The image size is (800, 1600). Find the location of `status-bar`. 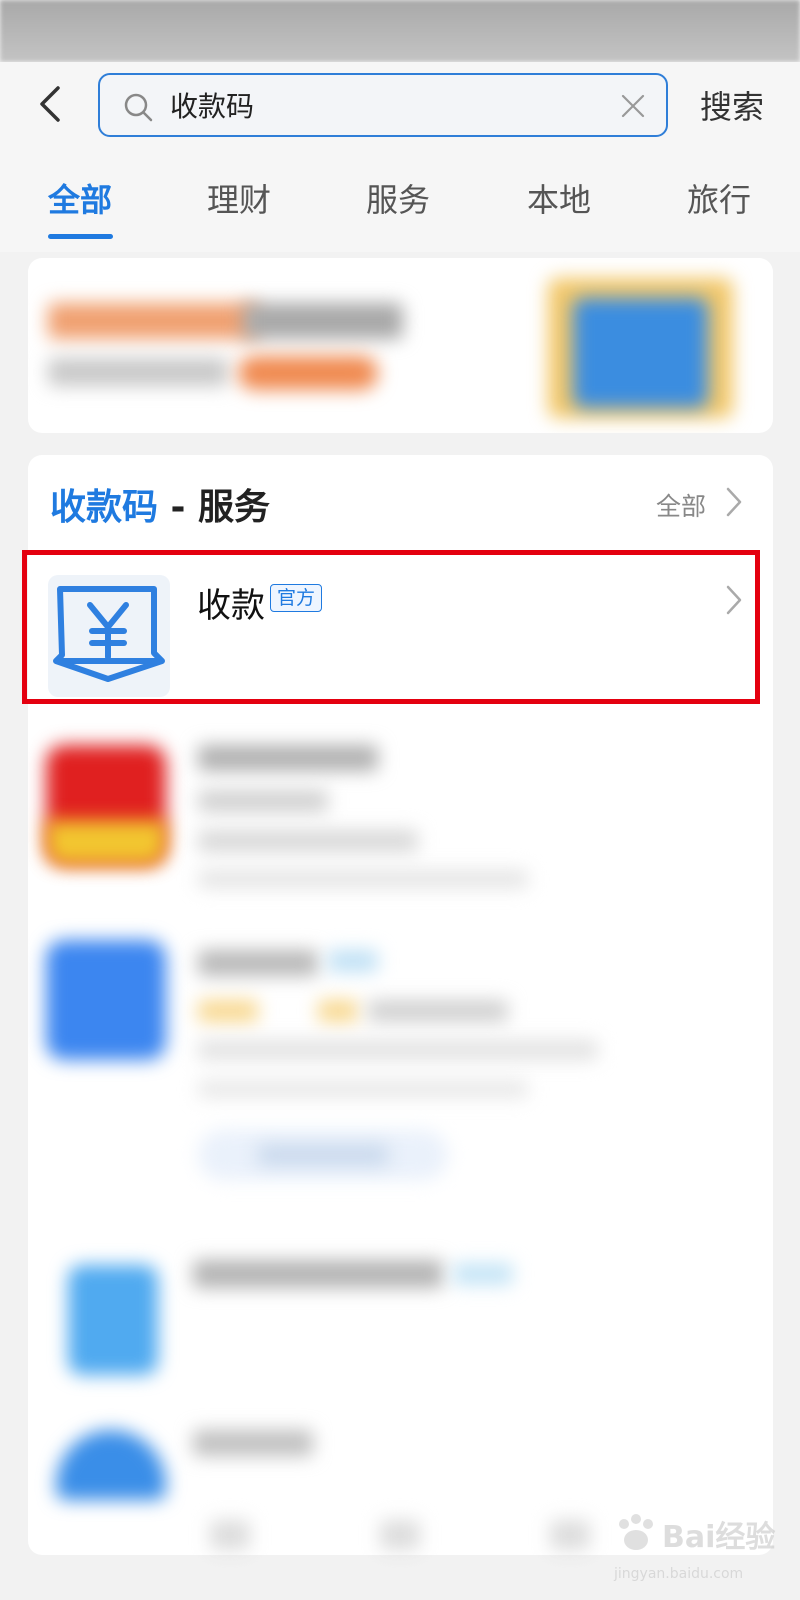

status-bar is located at coordinates (400, 31).